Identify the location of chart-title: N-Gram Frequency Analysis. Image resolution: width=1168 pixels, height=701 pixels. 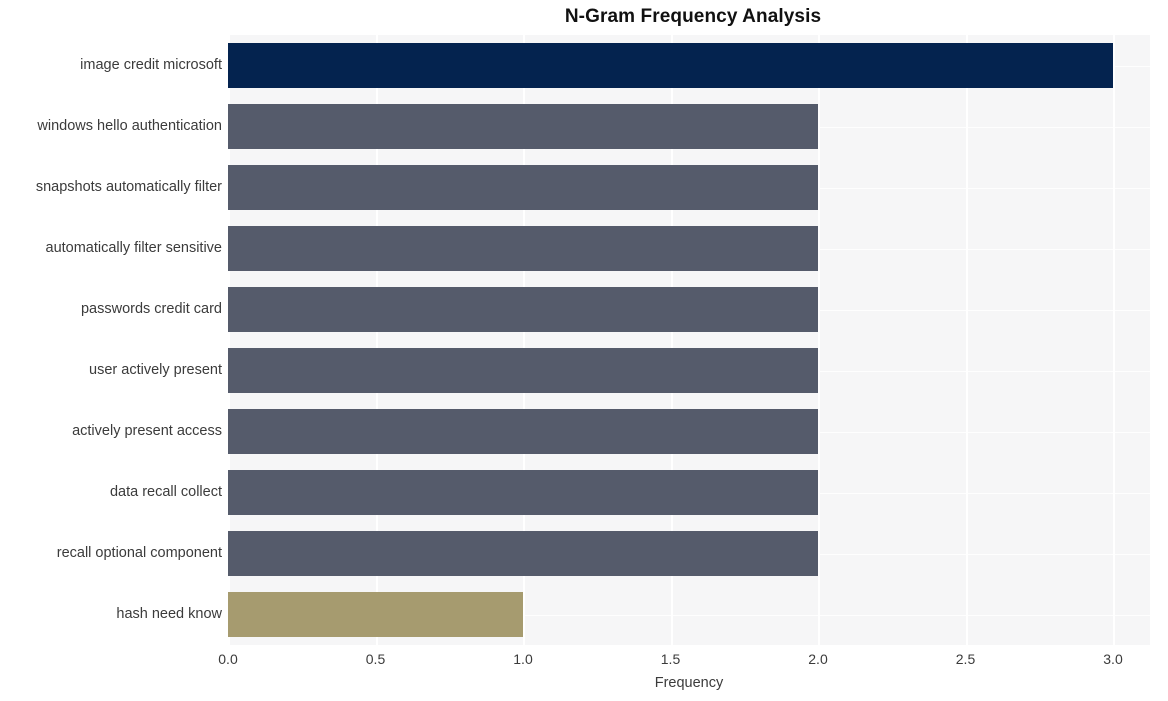
(693, 16).